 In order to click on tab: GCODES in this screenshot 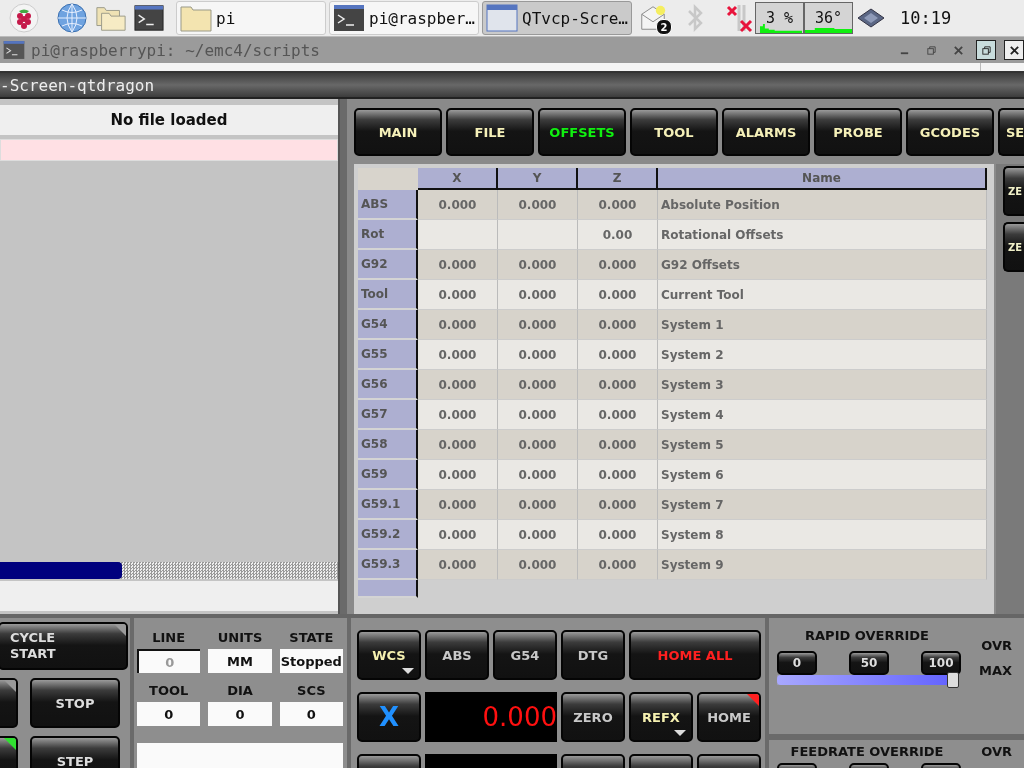, I will do `click(950, 132)`.